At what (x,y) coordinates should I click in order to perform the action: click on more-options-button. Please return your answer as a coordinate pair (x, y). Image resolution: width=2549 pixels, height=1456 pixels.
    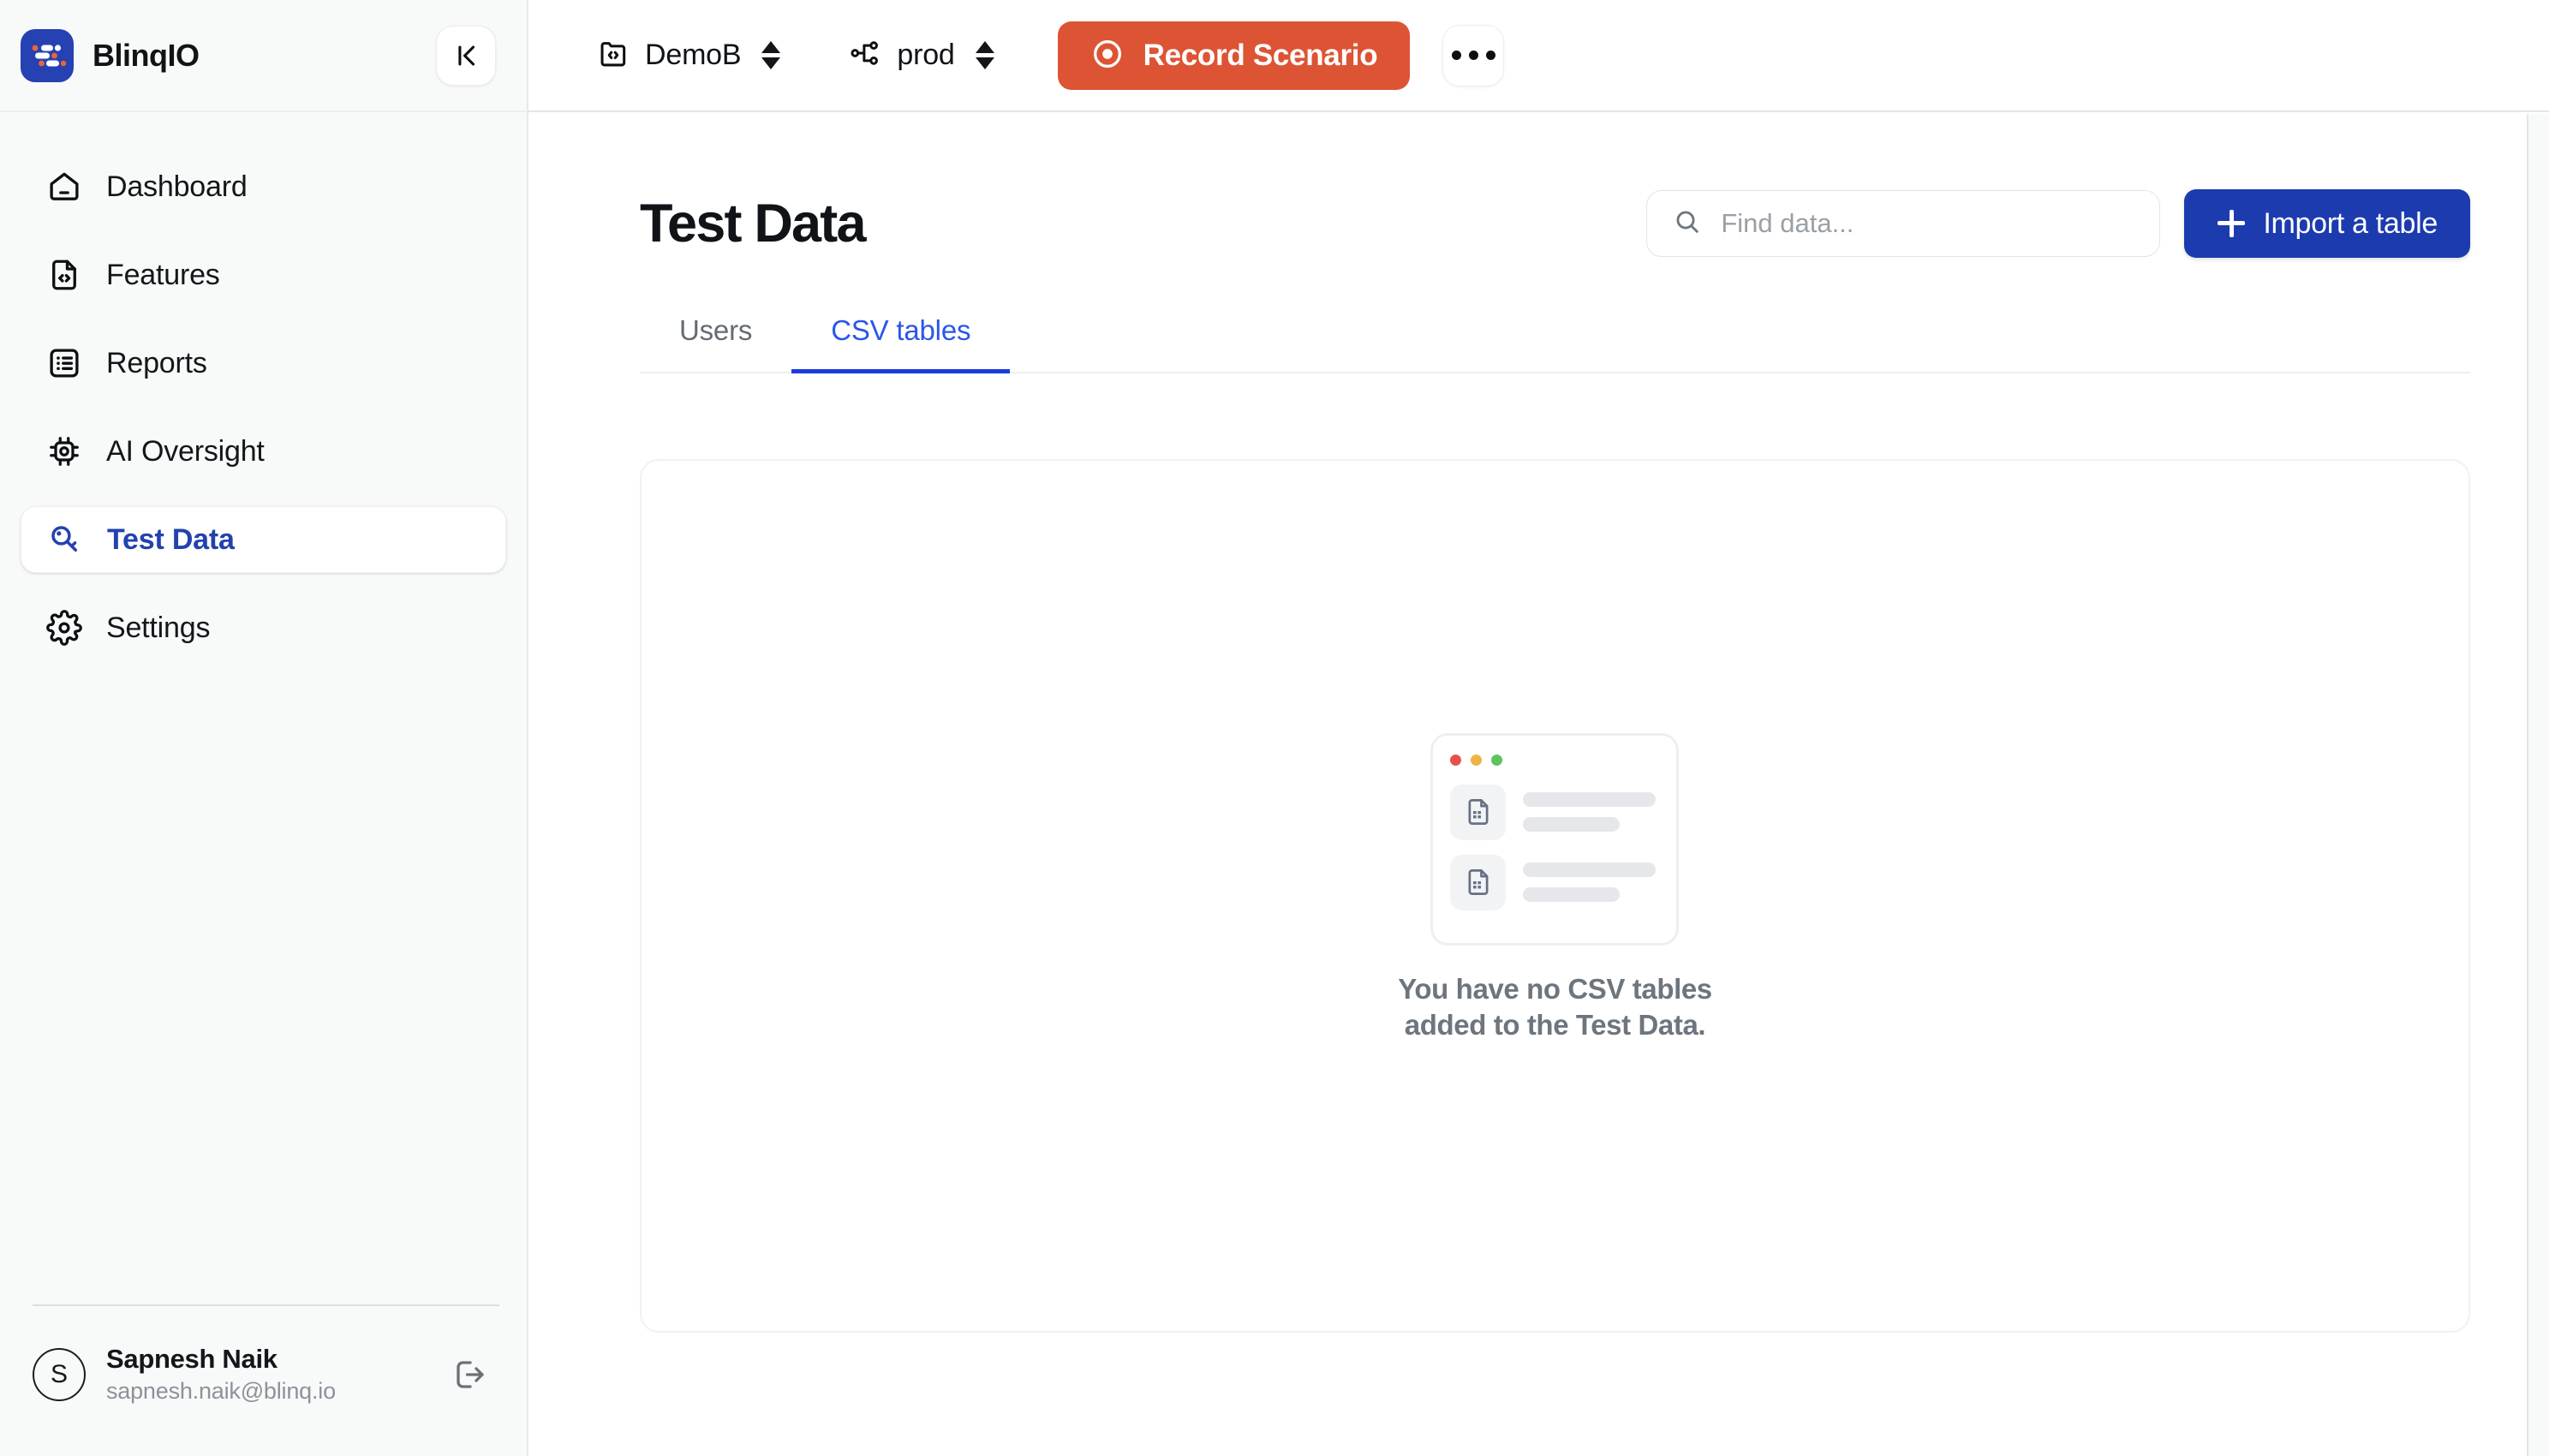
    Looking at the image, I should click on (1473, 55).